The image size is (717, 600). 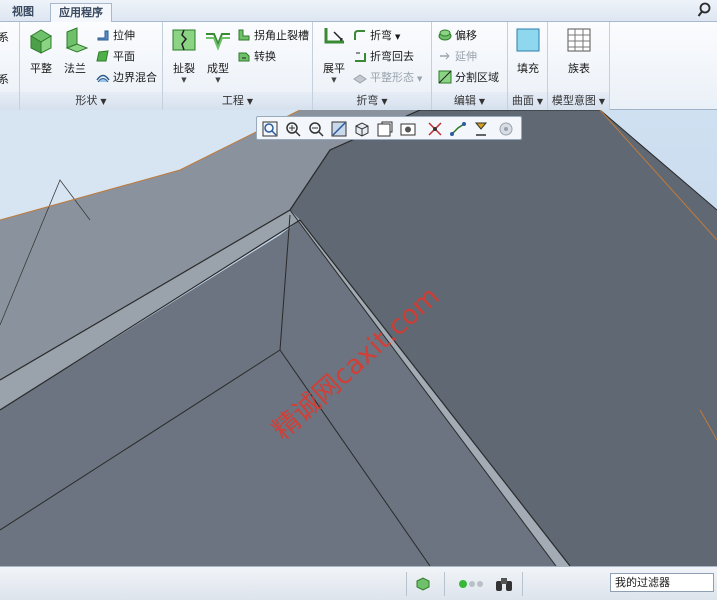 What do you see at coordinates (218, 42) in the screenshot?
I see `form-icon` at bounding box center [218, 42].